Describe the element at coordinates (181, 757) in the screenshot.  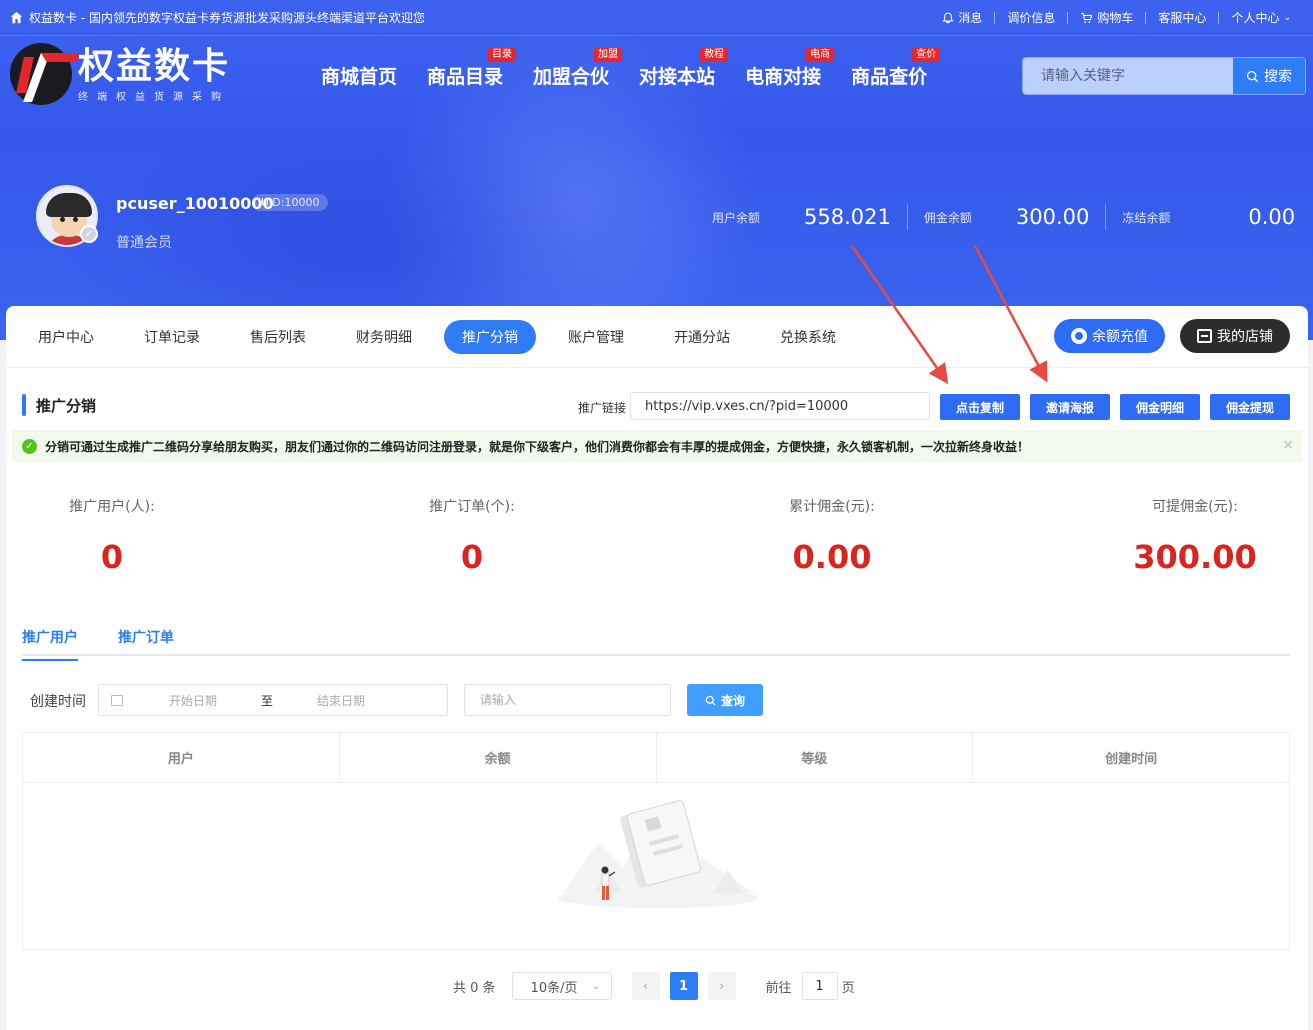
I see `column-user: 用户` at that location.